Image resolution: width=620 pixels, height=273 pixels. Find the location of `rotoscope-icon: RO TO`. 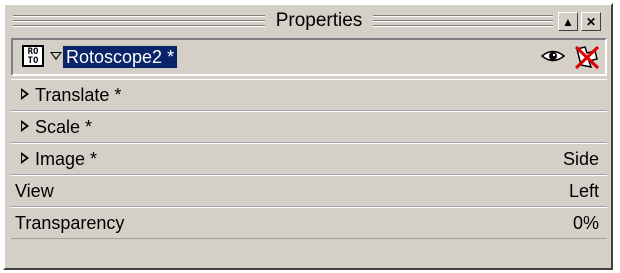

rotoscope-icon: RO TO is located at coordinates (33, 56).